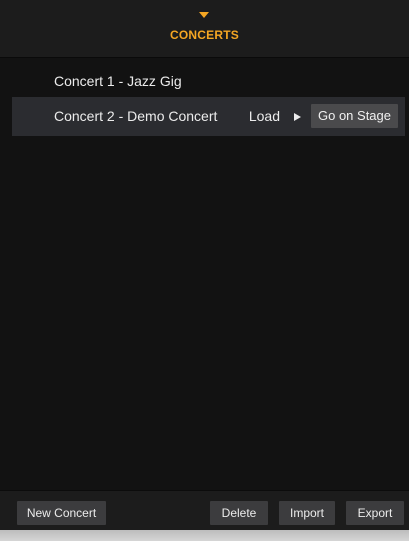  I want to click on concerts-header: CONCERTS, so click(204, 29).